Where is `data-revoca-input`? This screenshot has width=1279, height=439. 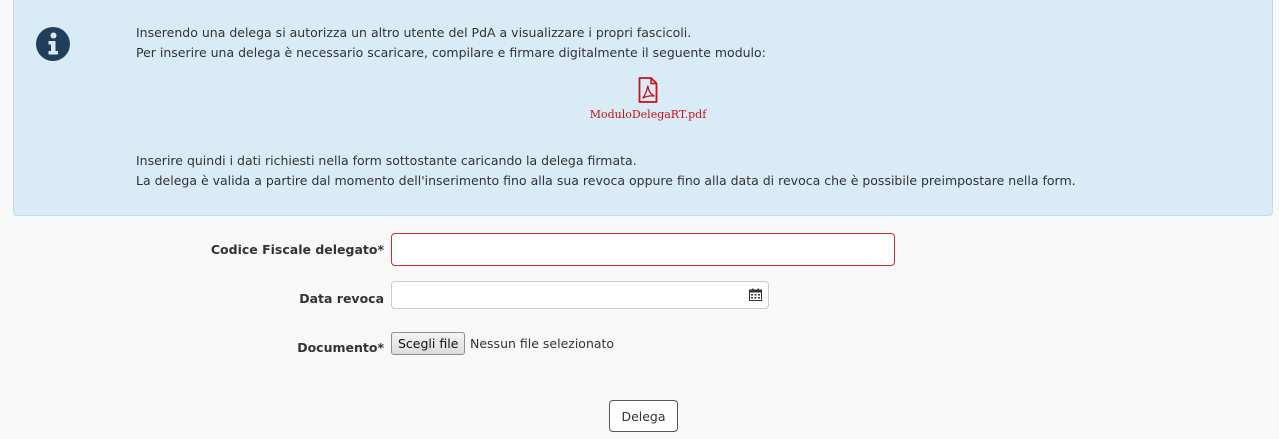
data-revoca-input is located at coordinates (580, 295).